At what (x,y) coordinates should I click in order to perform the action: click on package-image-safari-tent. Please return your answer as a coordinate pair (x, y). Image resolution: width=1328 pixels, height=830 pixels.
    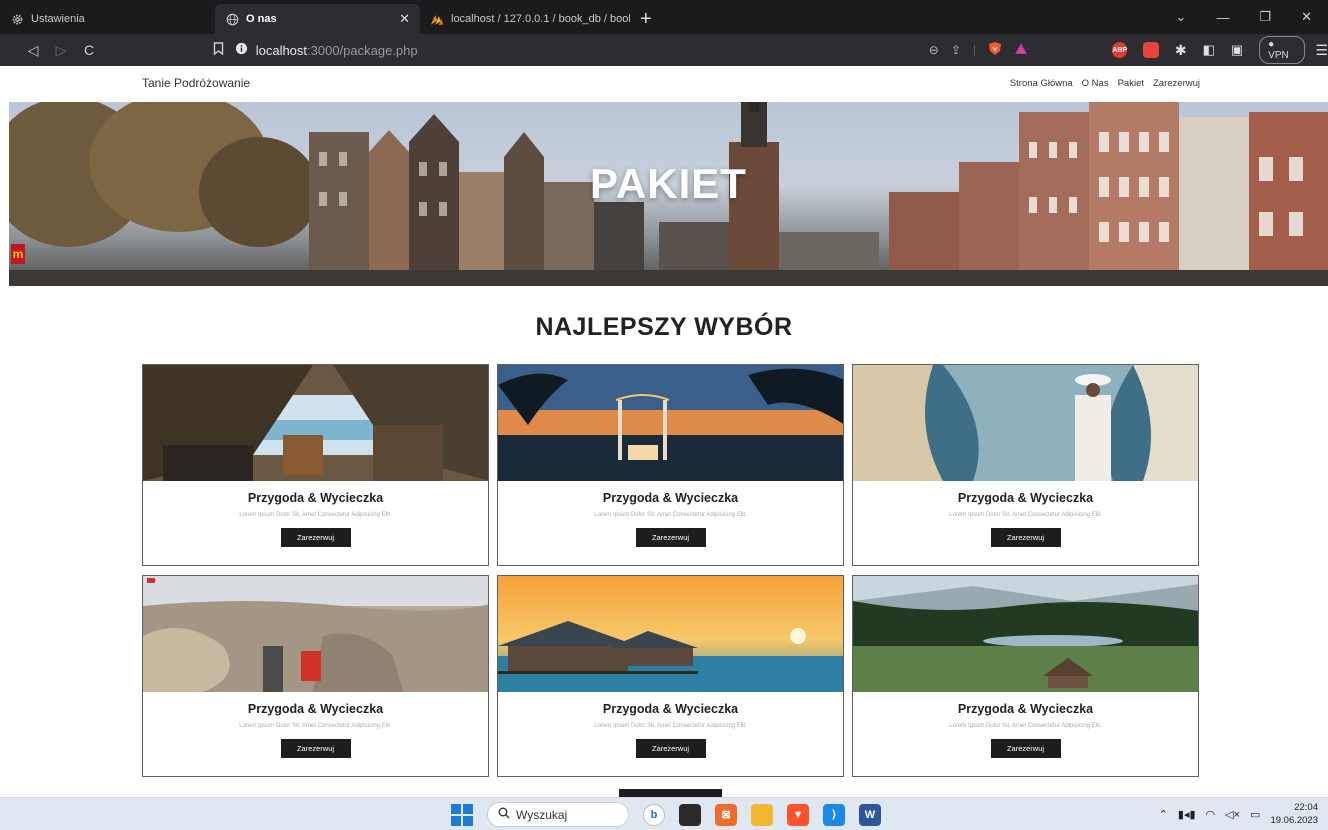
    Looking at the image, I should click on (315, 423).